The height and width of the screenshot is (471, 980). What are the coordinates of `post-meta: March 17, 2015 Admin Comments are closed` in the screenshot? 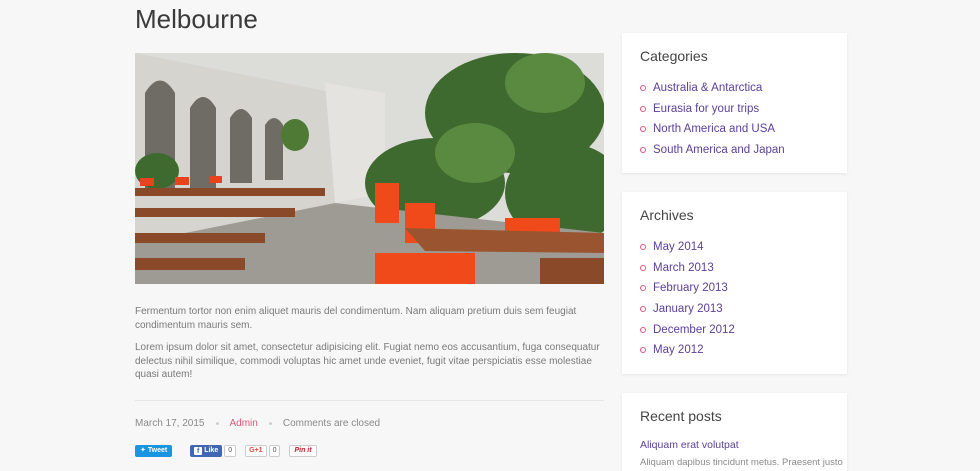 It's located at (257, 423).